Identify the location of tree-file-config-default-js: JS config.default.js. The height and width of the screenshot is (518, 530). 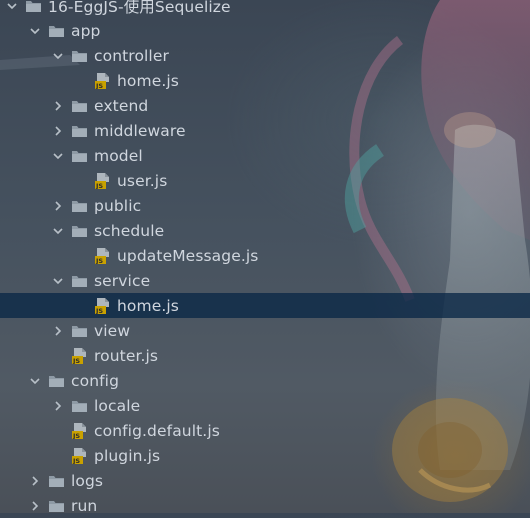
(265, 430).